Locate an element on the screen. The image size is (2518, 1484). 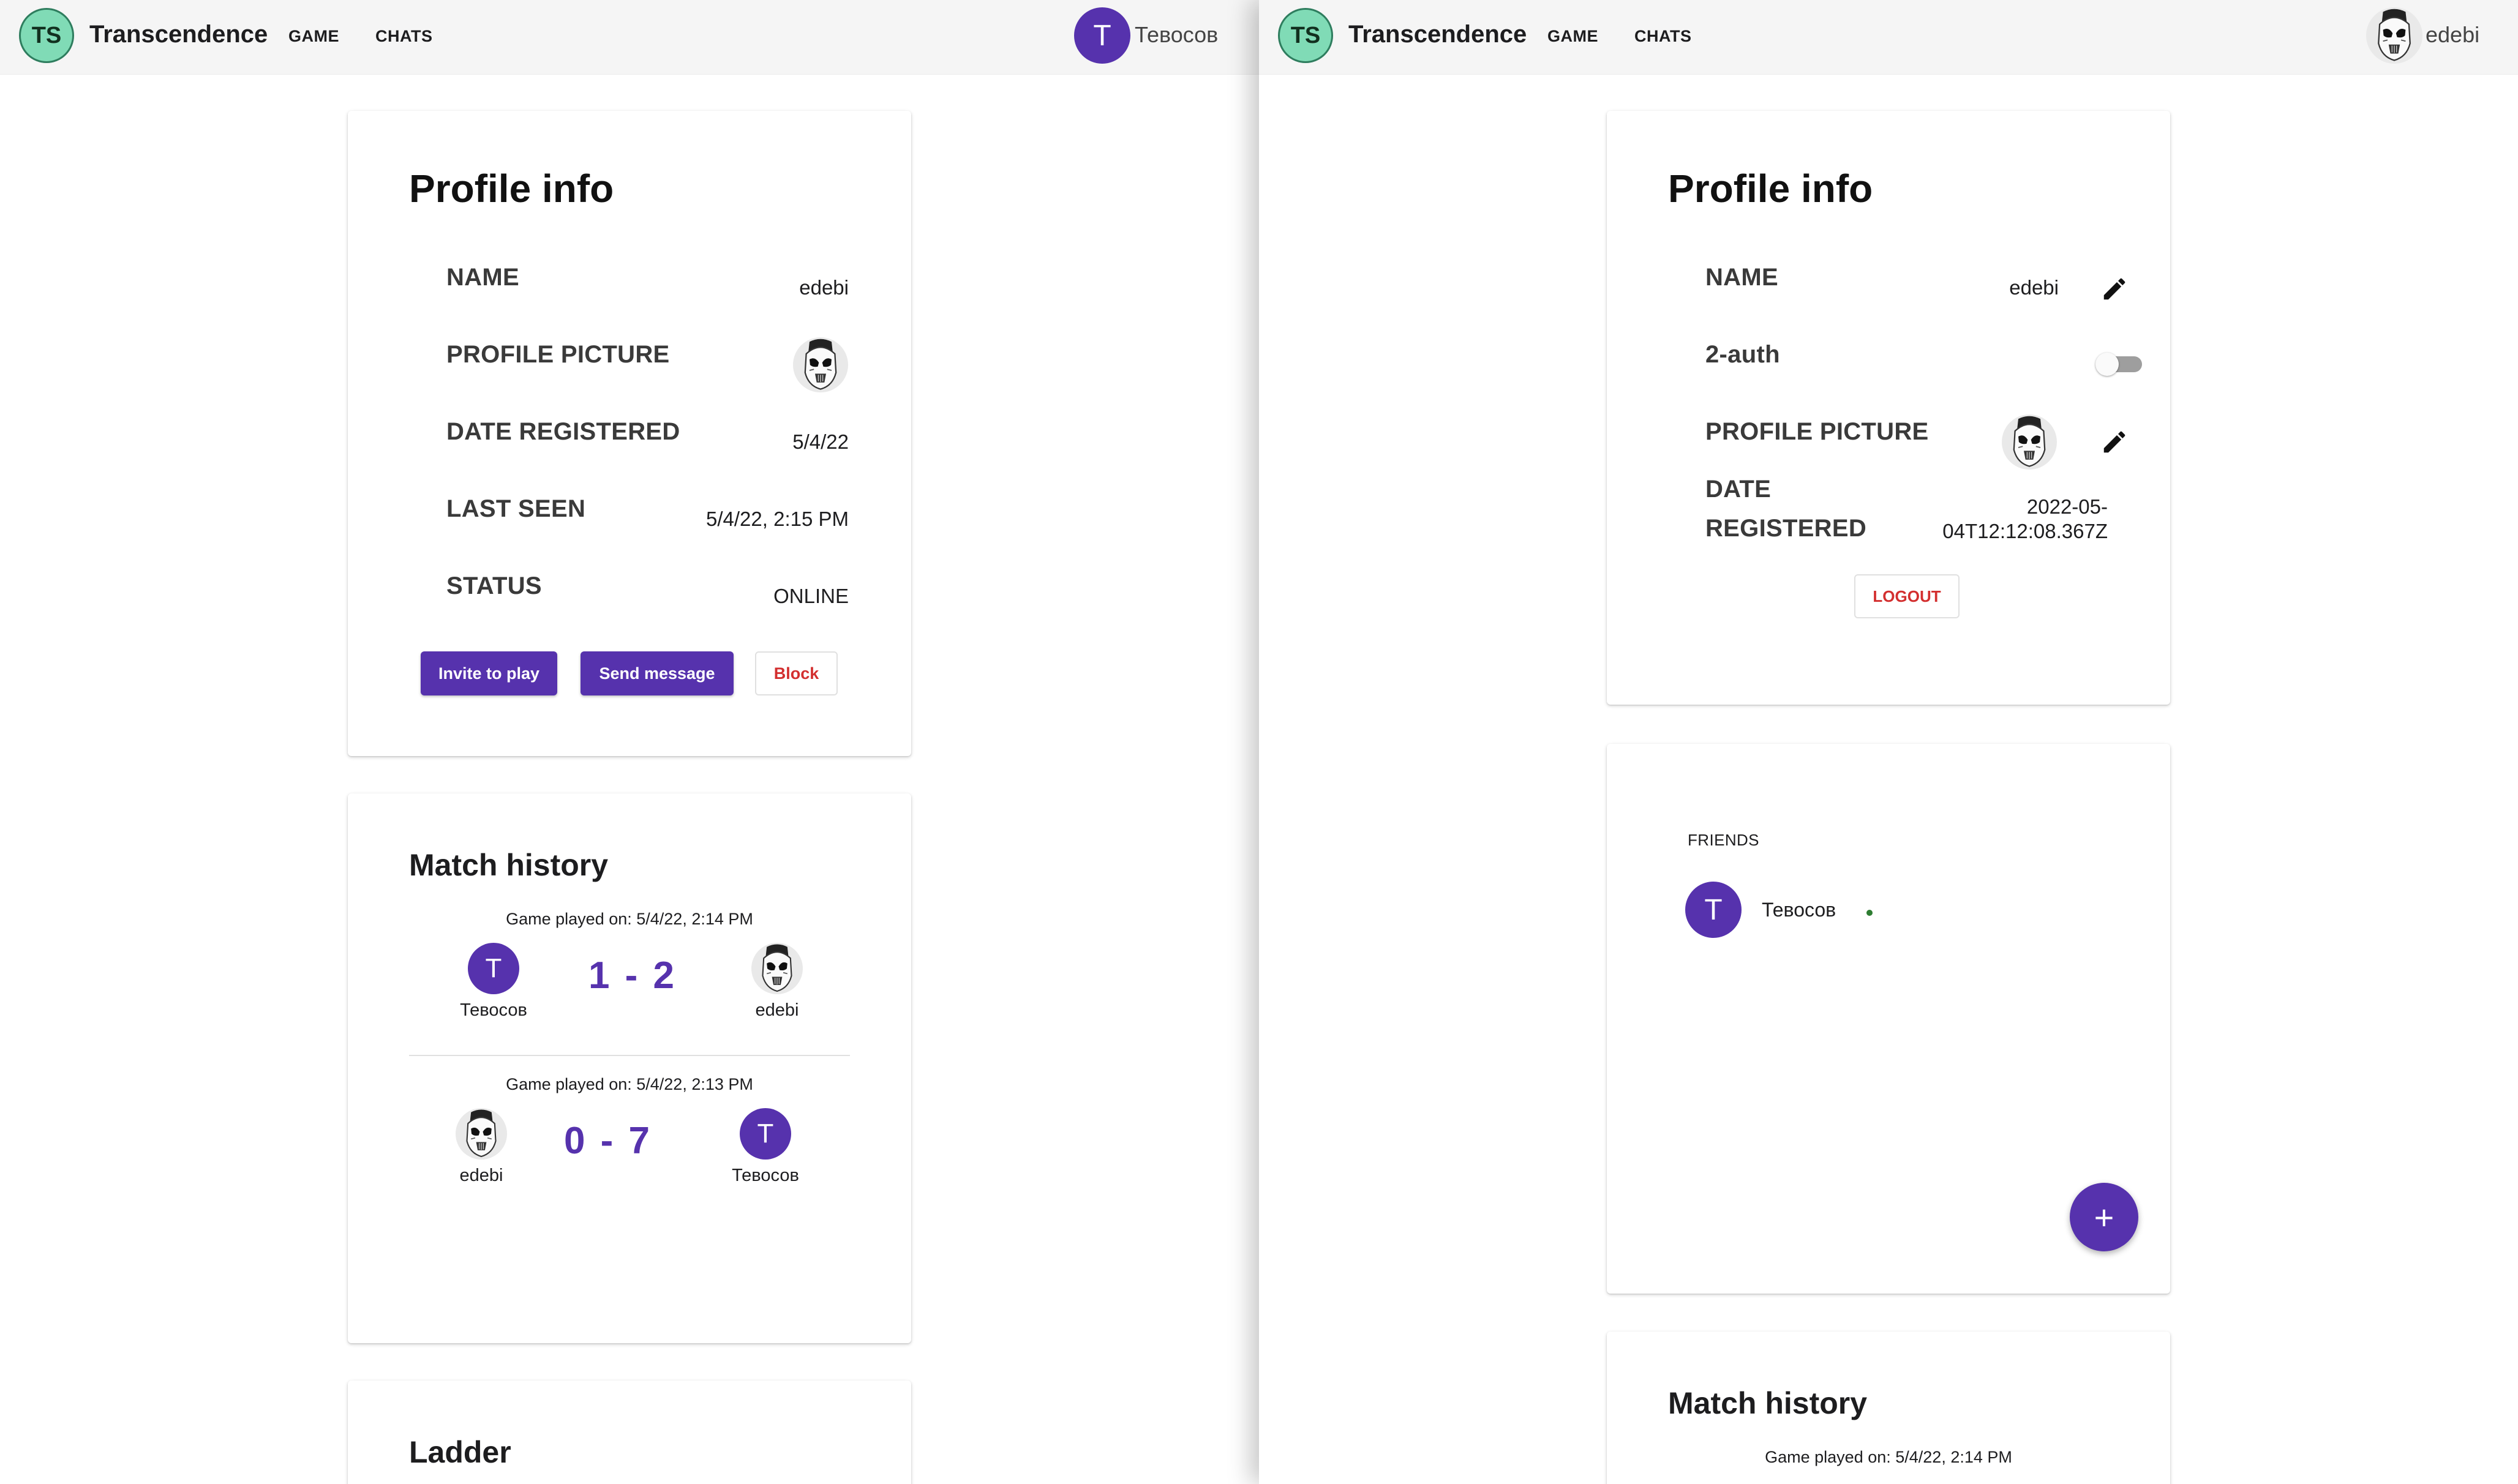
app-bar: TS Transcendence GAME CHATS T Тевосов is located at coordinates (629, 38).